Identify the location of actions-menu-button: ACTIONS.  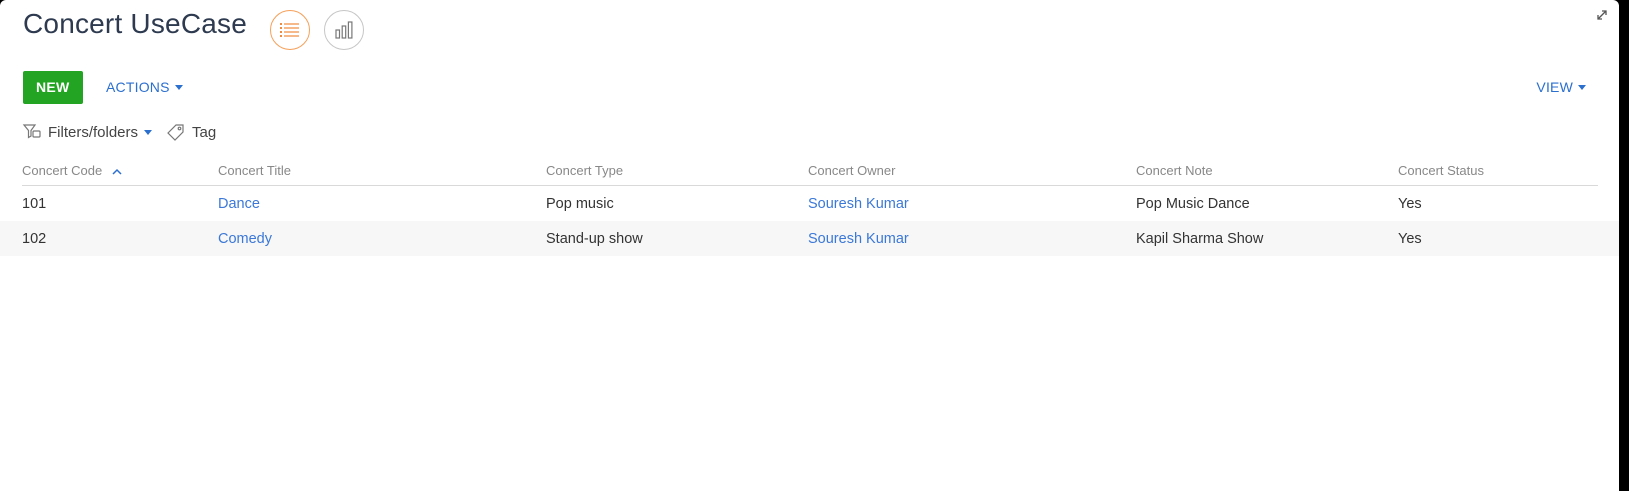
(144, 87).